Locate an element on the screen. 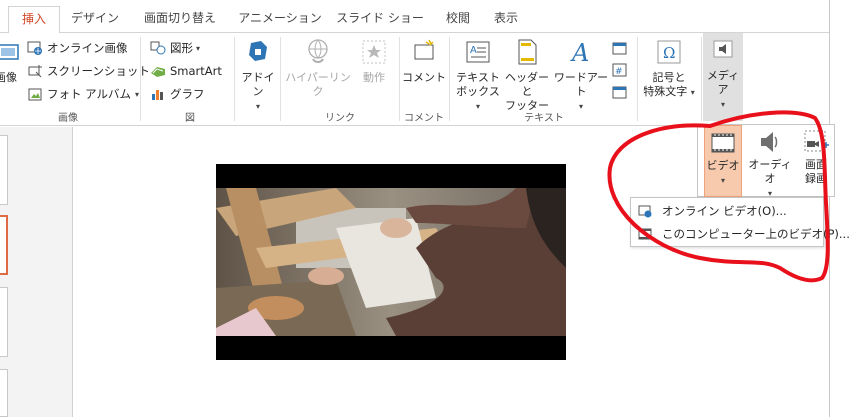  hyperlink-button: ハイパーリンク is located at coordinates (318, 71).